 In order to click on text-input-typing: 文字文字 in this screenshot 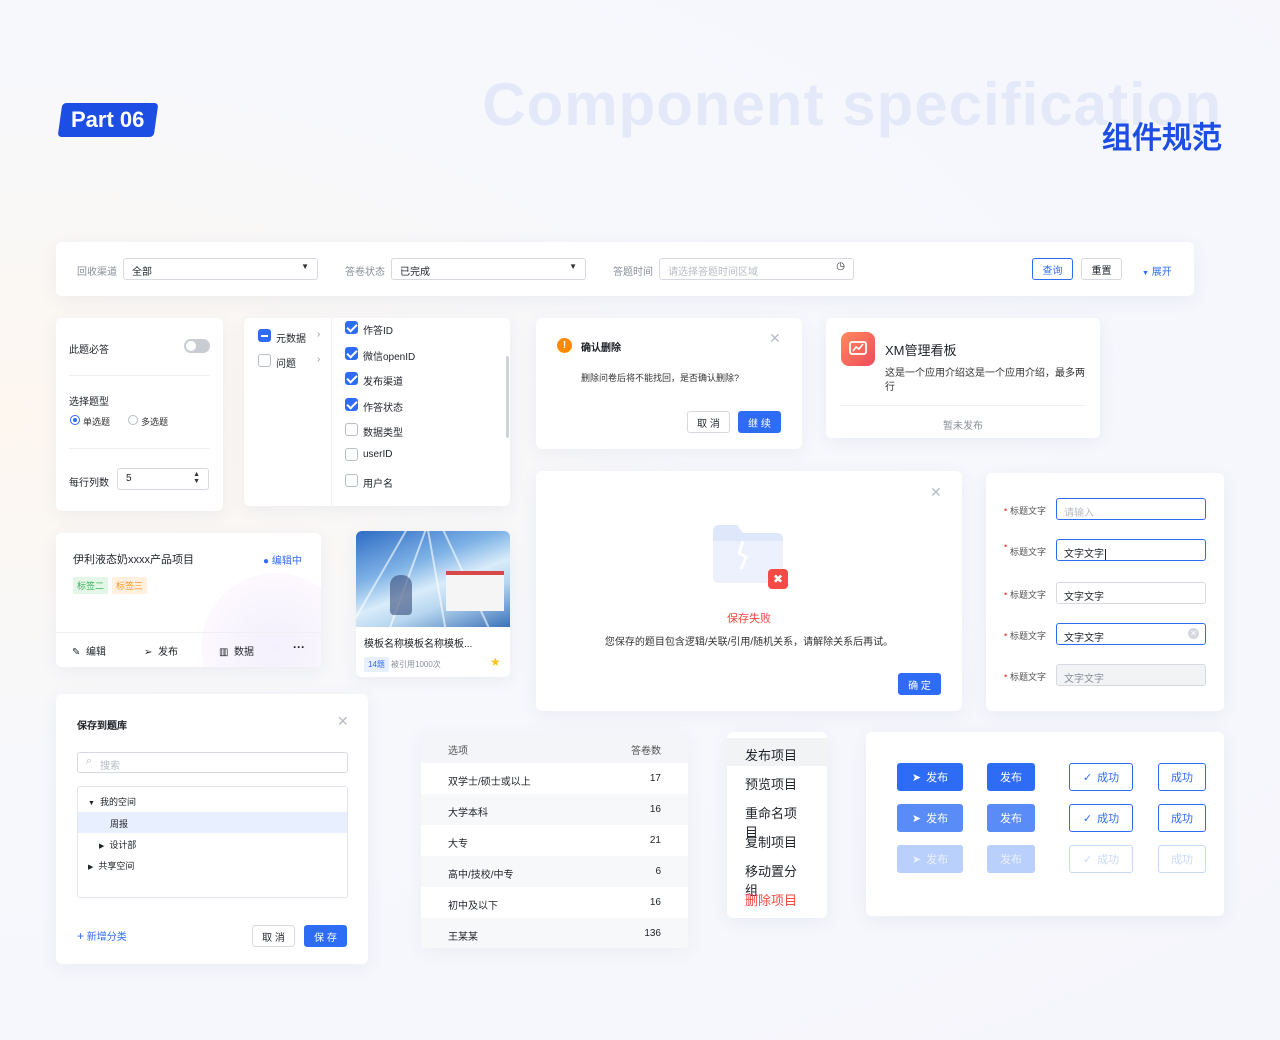, I will do `click(1131, 550)`.